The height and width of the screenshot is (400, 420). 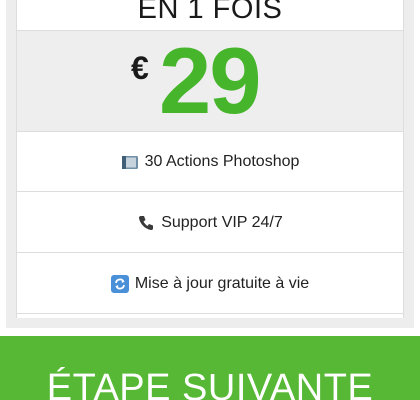 I want to click on feature-item-updates: Mise à jour gratuite à vie, so click(x=210, y=284).